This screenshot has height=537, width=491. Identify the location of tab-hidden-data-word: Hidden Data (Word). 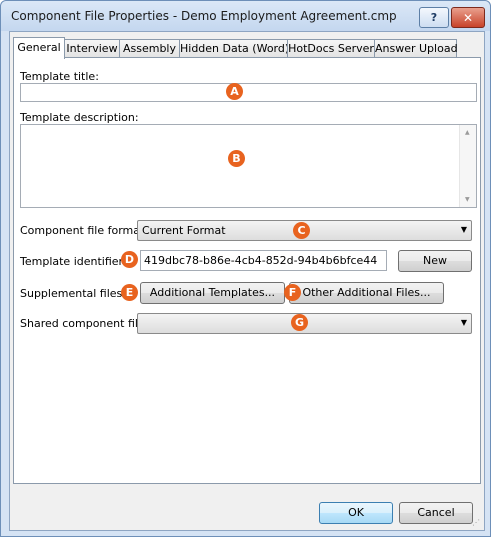
(234, 48).